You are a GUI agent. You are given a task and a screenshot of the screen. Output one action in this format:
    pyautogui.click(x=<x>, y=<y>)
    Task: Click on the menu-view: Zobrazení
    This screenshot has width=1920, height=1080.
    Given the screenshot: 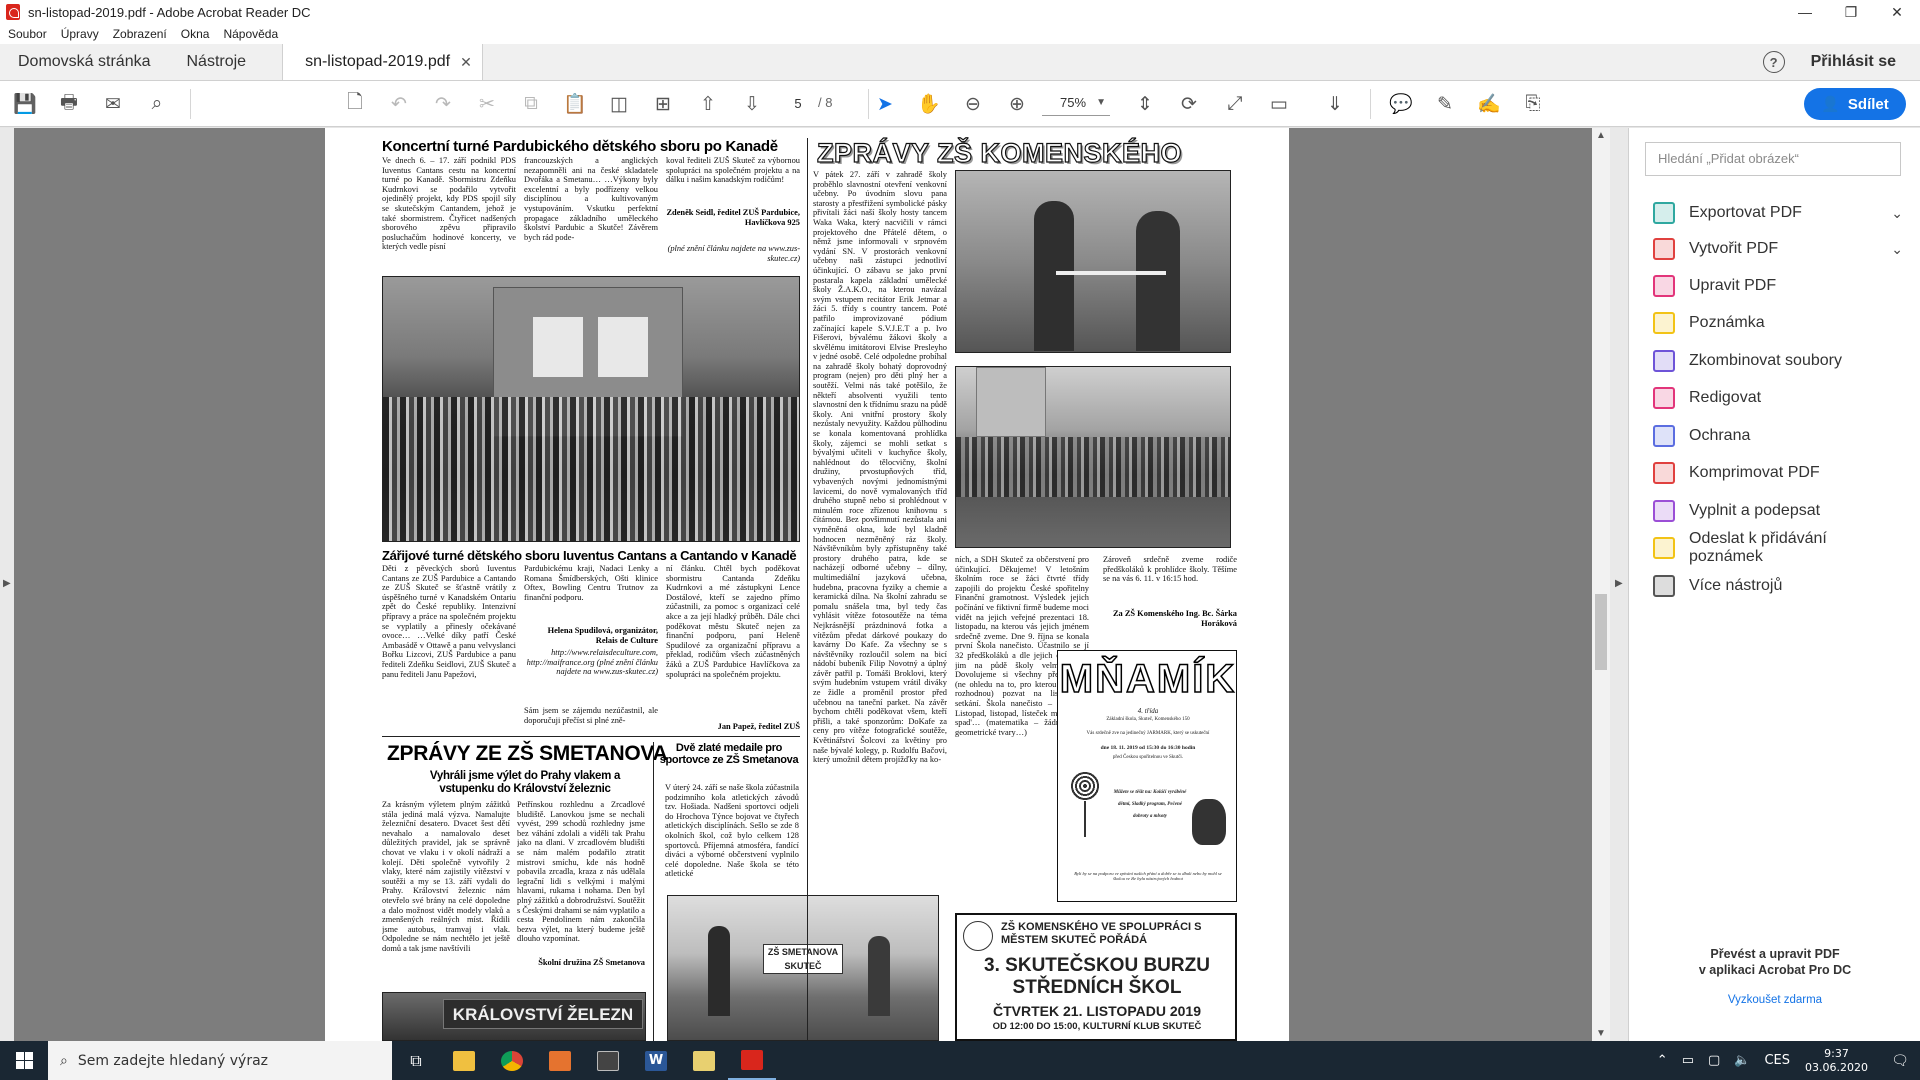 What is the action you would take?
    pyautogui.click(x=140, y=34)
    